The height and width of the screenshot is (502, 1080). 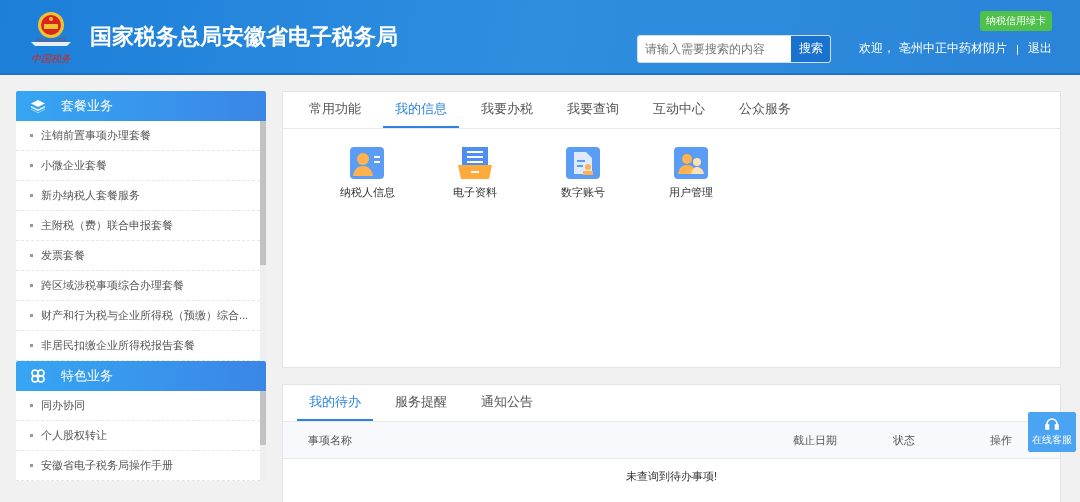 I want to click on users-icon, so click(x=691, y=163).